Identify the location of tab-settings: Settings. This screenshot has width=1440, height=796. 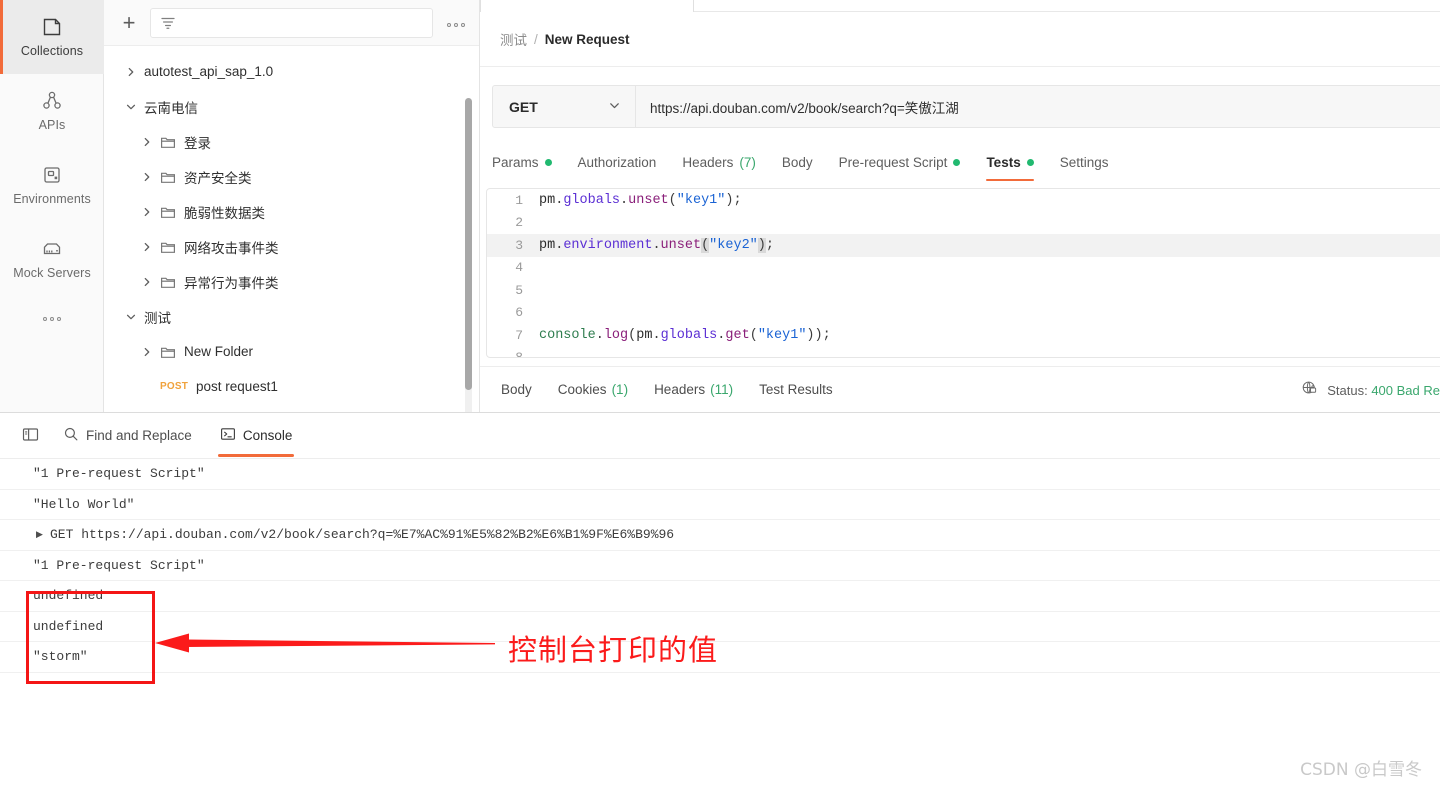
(1084, 162).